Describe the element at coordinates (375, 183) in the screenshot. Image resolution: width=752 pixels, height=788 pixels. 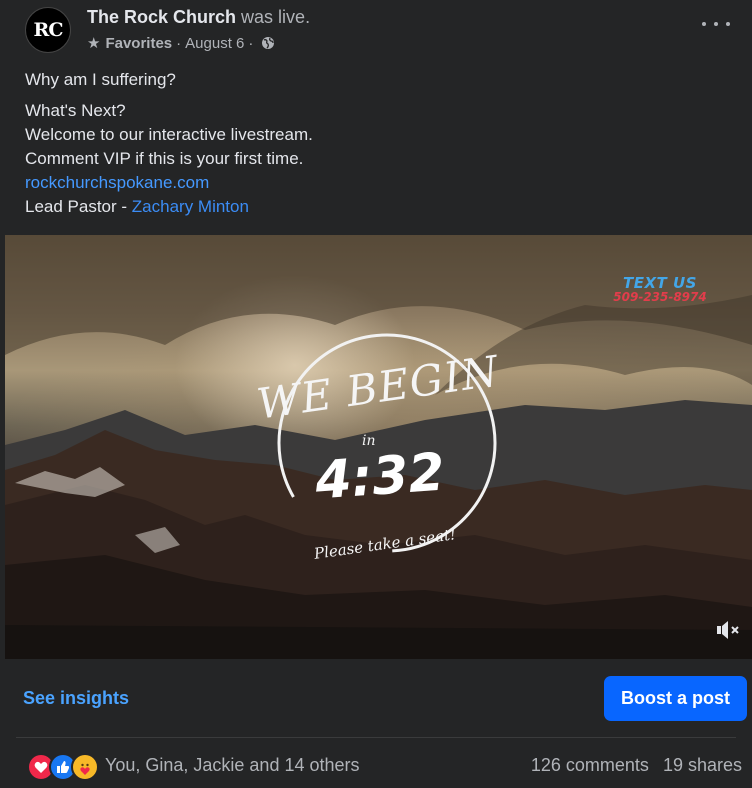
I see `website-link: rockchurchspokane.com` at that location.